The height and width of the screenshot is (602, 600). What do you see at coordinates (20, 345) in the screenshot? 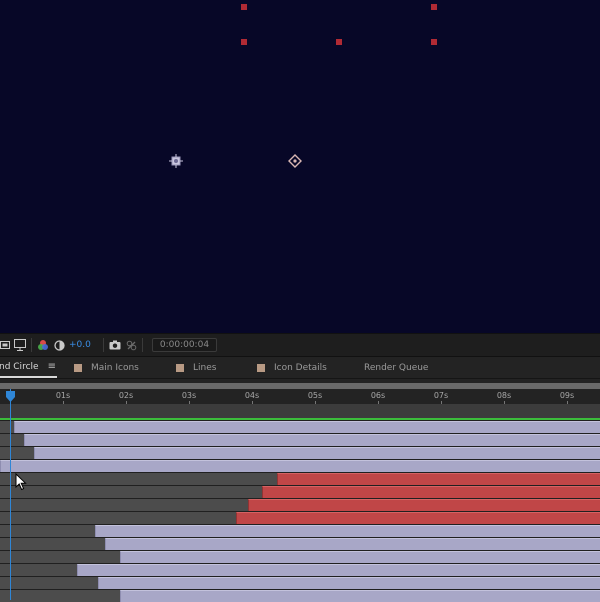
I see `toggle-transparency-grid-icon` at bounding box center [20, 345].